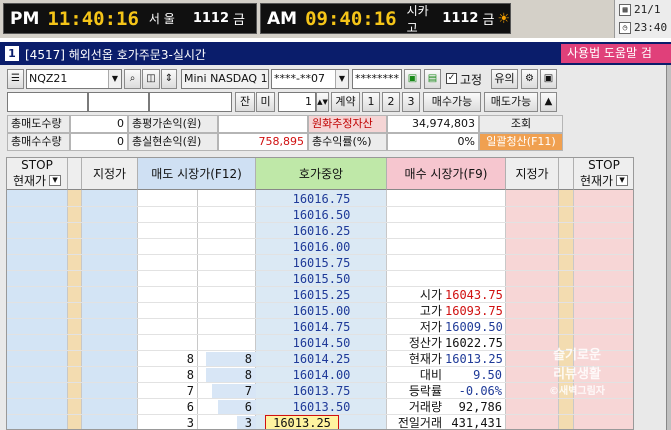 This screenshot has height=430, width=671. I want to click on price-cell: 16016.50, so click(321, 215).